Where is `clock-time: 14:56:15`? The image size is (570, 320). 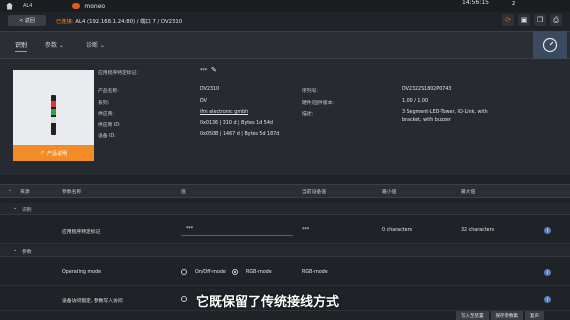
clock-time: 14:56:15 is located at coordinates (475, 3).